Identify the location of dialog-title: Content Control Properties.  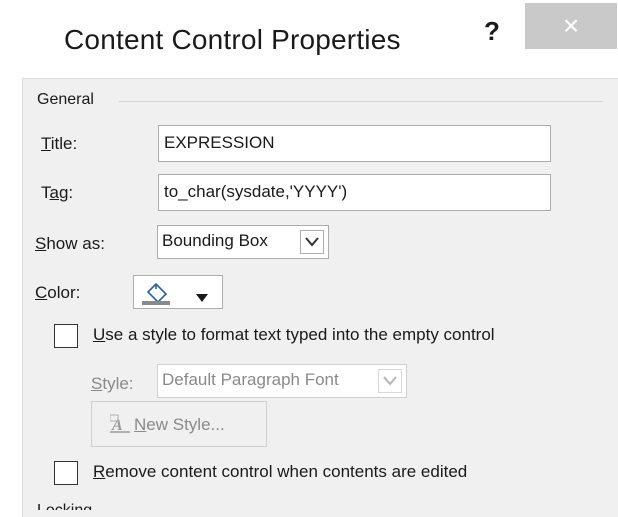
(232, 39).